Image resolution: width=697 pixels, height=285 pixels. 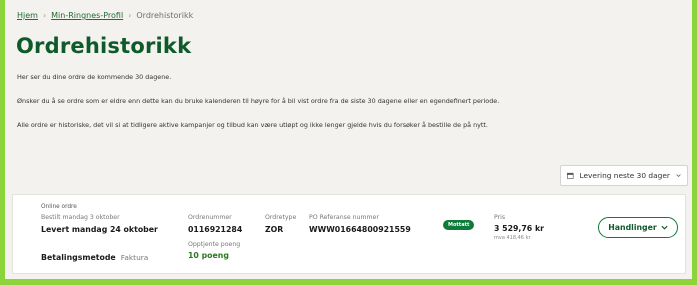 I want to click on order-type-field-label: Ordretype, so click(x=281, y=217).